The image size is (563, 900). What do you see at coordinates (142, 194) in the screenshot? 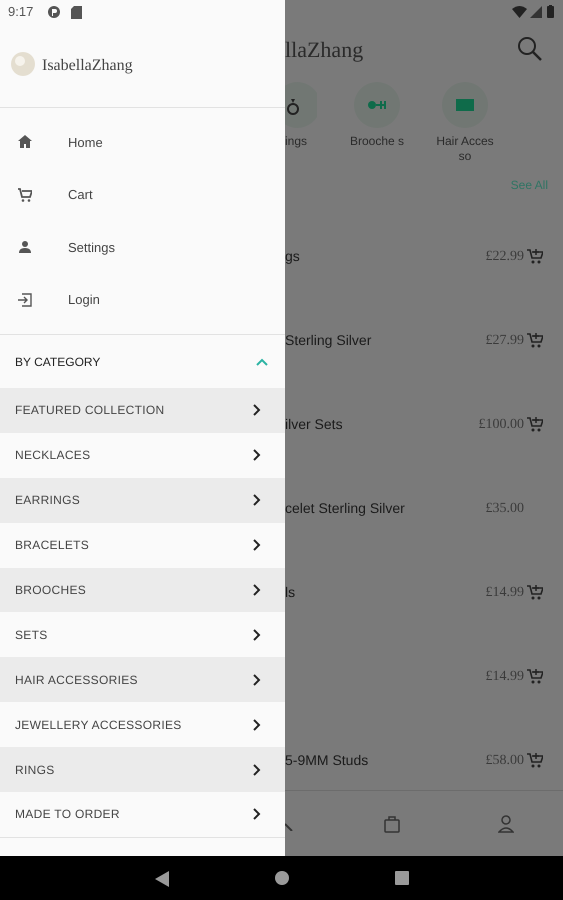
I see `menu-item: Cart` at bounding box center [142, 194].